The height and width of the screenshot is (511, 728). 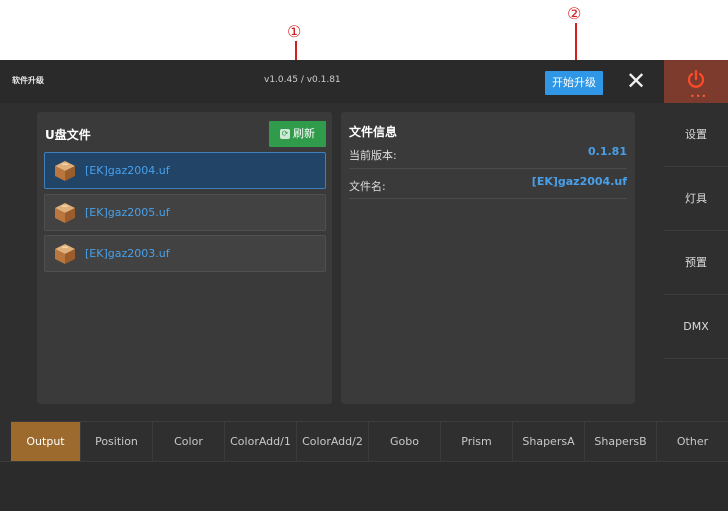 I want to click on tab-shapers-b: ShapersB, so click(x=621, y=442).